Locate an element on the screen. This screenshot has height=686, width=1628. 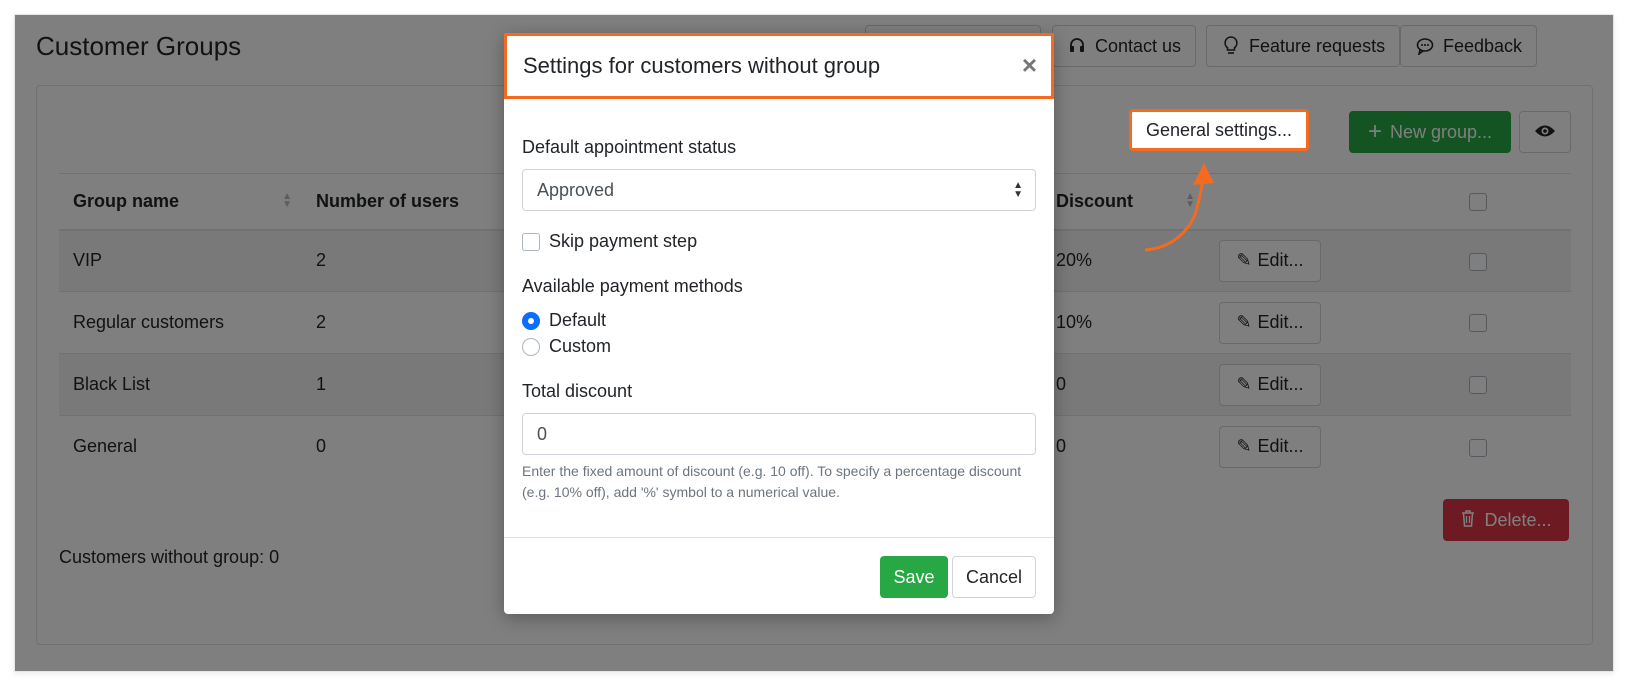
skip-payment-checkbox is located at coordinates (531, 242).